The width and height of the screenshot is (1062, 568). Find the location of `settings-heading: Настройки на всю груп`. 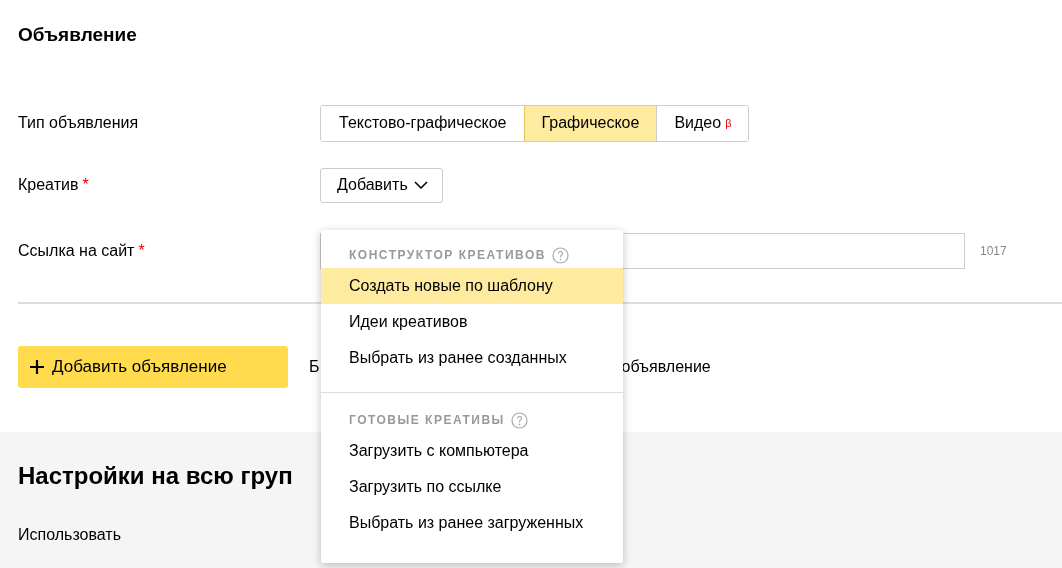

settings-heading: Настройки на всю груп is located at coordinates (155, 475).